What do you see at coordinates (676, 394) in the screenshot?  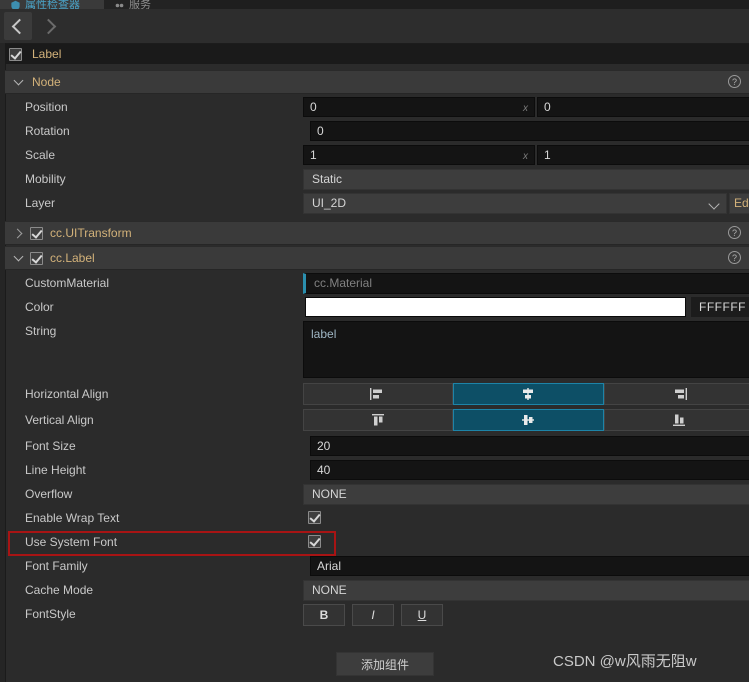 I see `align-right-icon-button` at bounding box center [676, 394].